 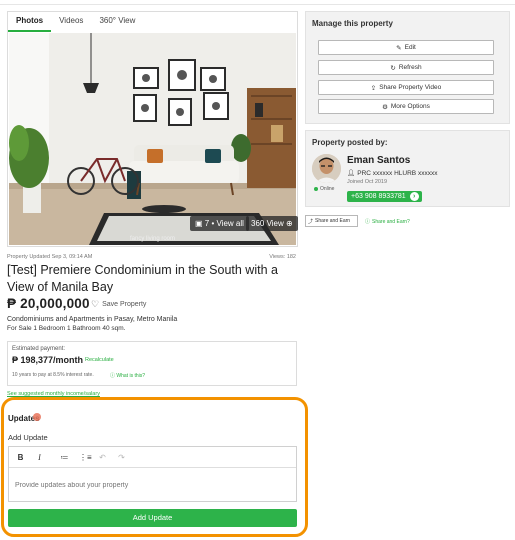 What do you see at coordinates (53, 375) in the screenshot?
I see `mortgage-note: 10 years to pay at 8.5% interest rate.` at bounding box center [53, 375].